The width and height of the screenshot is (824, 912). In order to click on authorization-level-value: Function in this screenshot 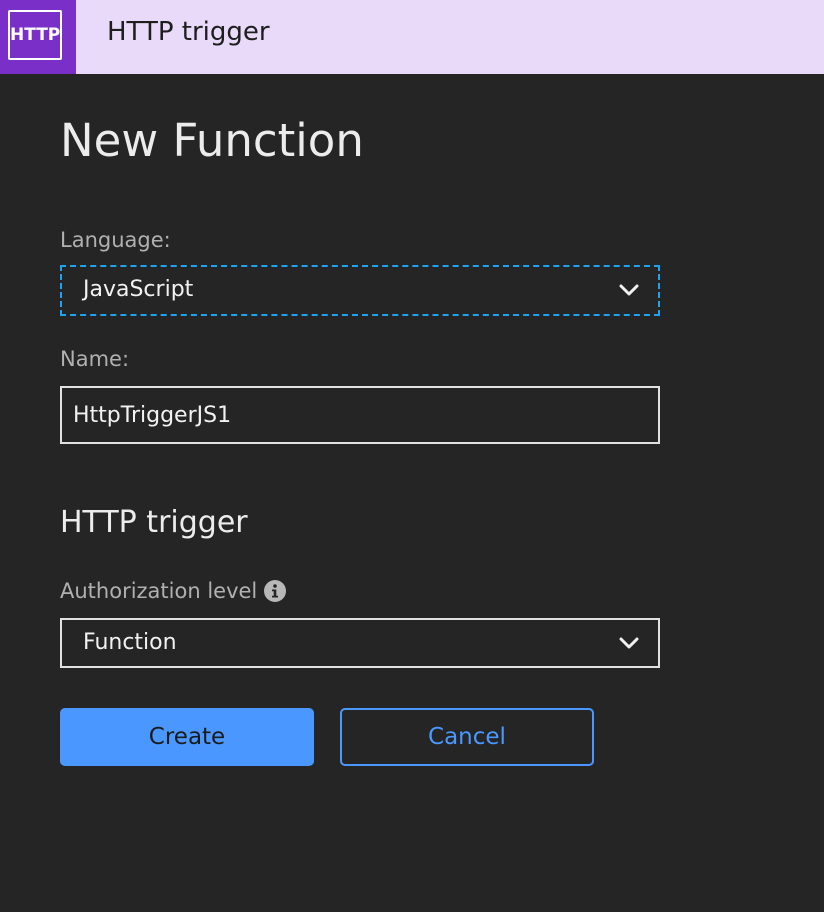, I will do `click(130, 642)`.